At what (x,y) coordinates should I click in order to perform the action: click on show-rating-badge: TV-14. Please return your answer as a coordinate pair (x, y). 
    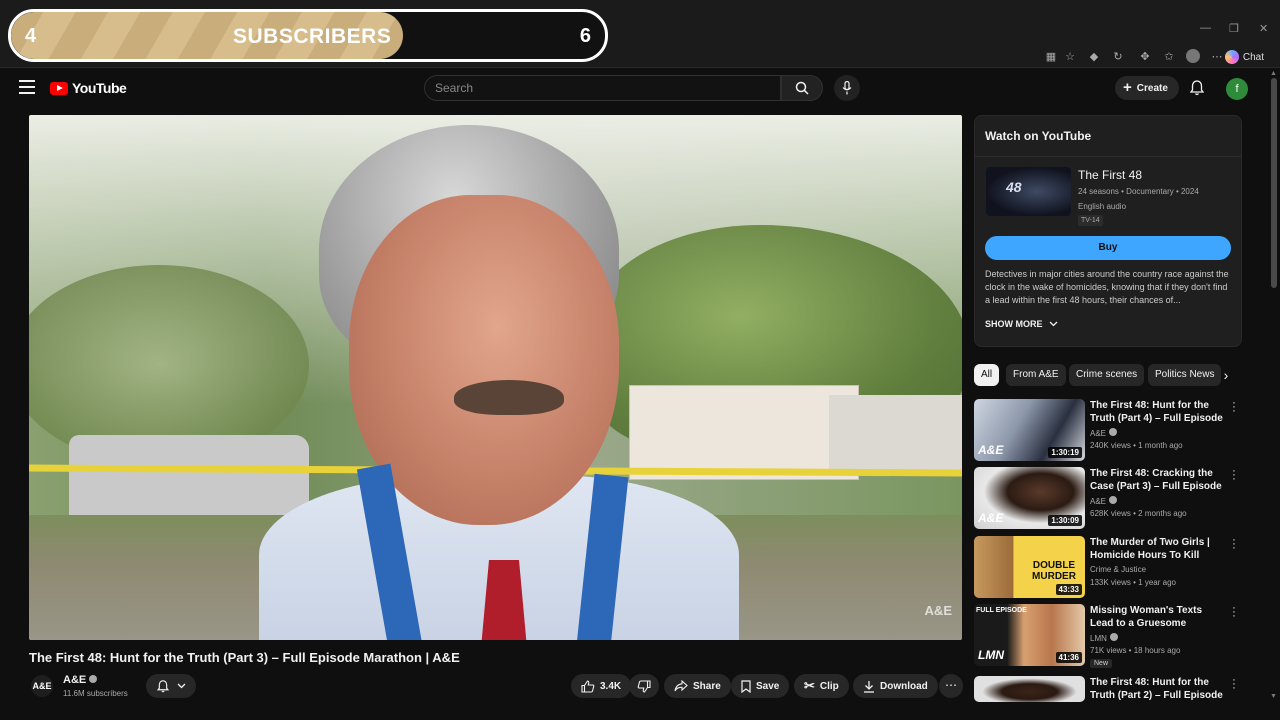
    Looking at the image, I should click on (1090, 220).